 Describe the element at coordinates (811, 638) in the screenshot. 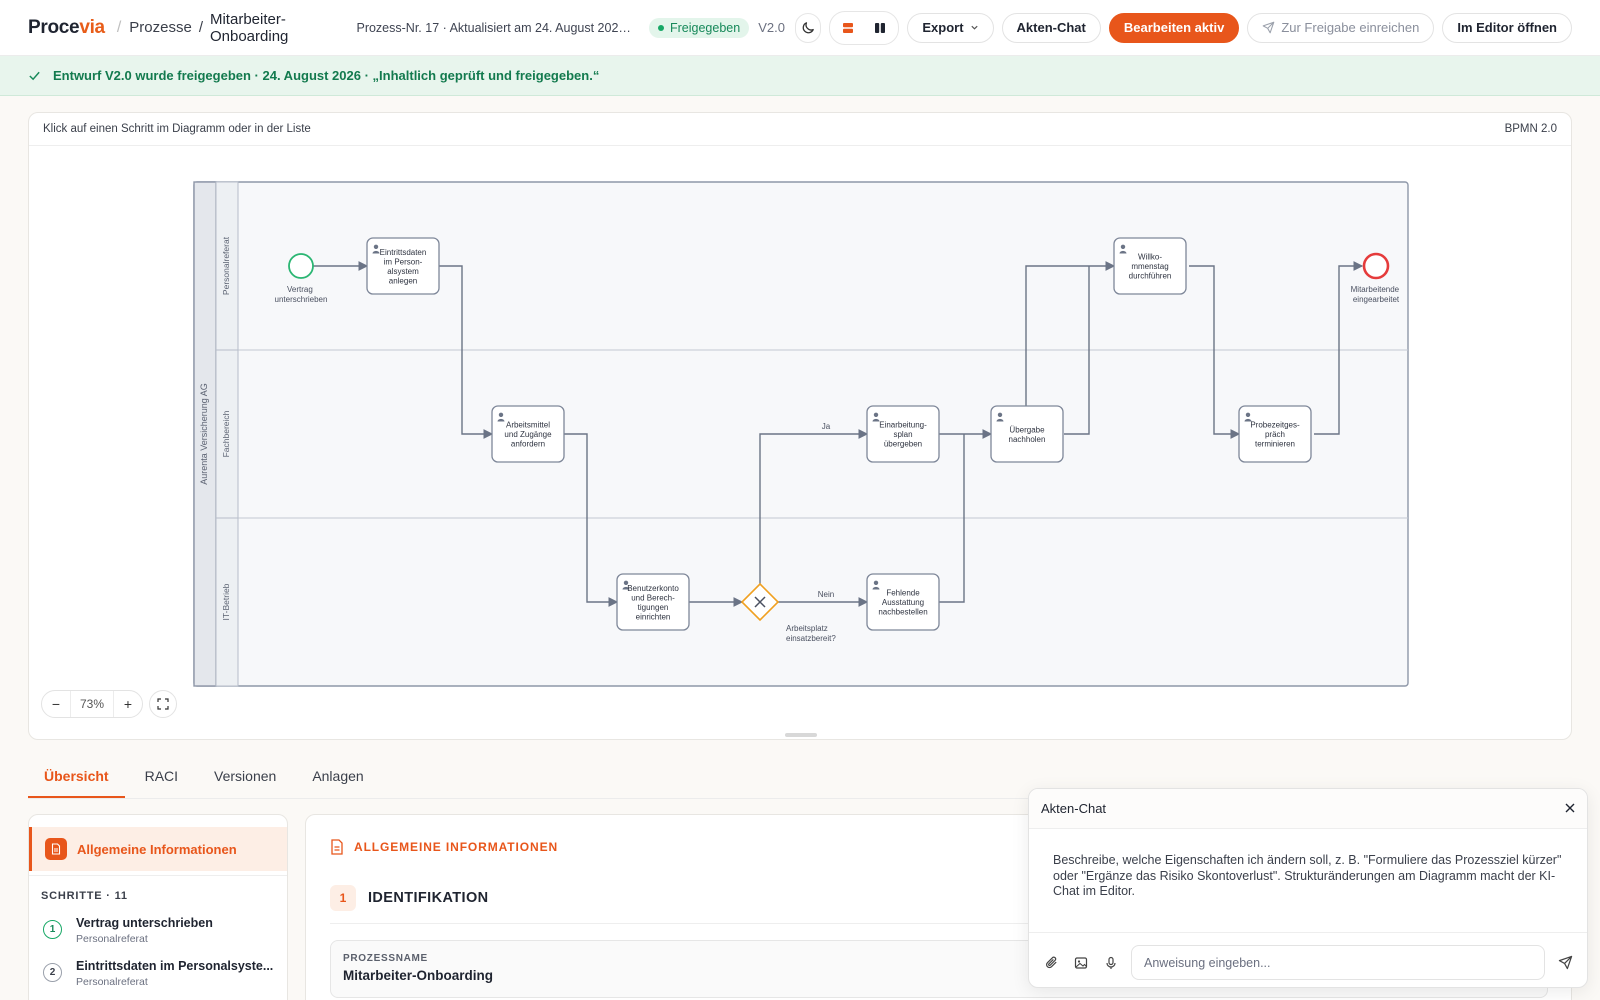

I see `gateway-label-line: einsatzbereit?` at that location.